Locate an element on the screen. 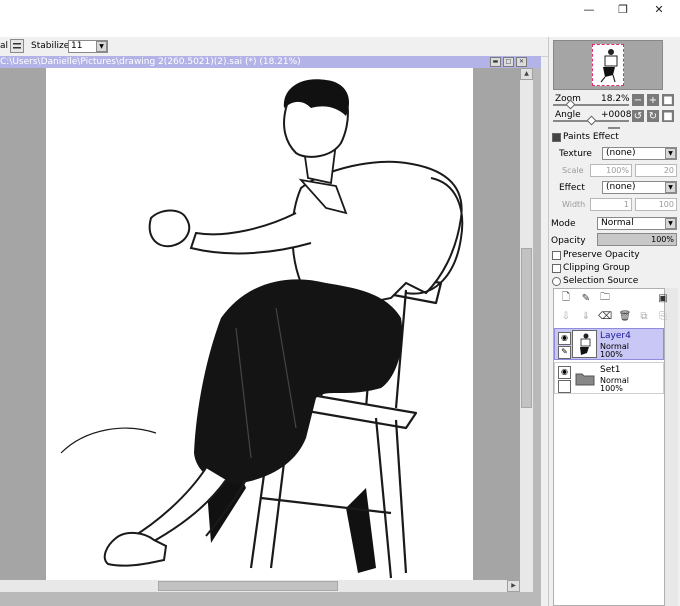 Image resolution: width=680 pixels, height=606 pixels. navigator-side is located at coordinates (671, 65).